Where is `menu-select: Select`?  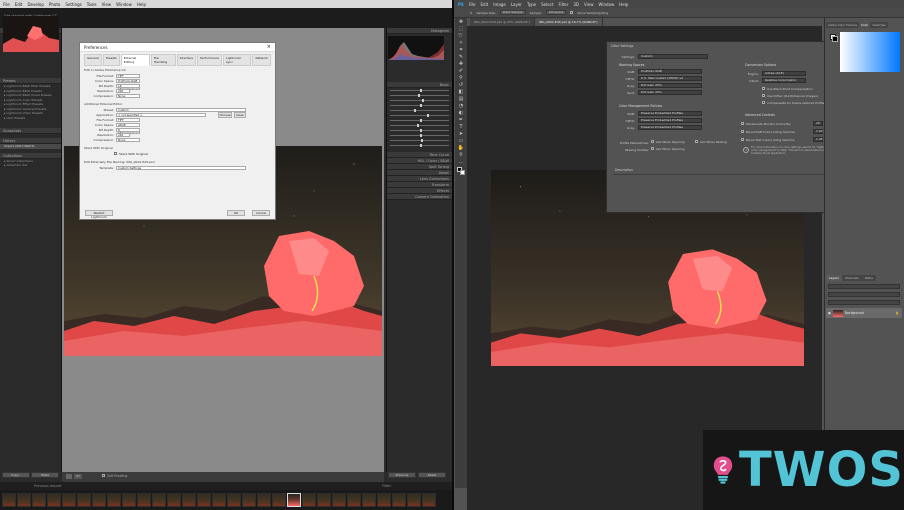 menu-select: Select is located at coordinates (547, 4).